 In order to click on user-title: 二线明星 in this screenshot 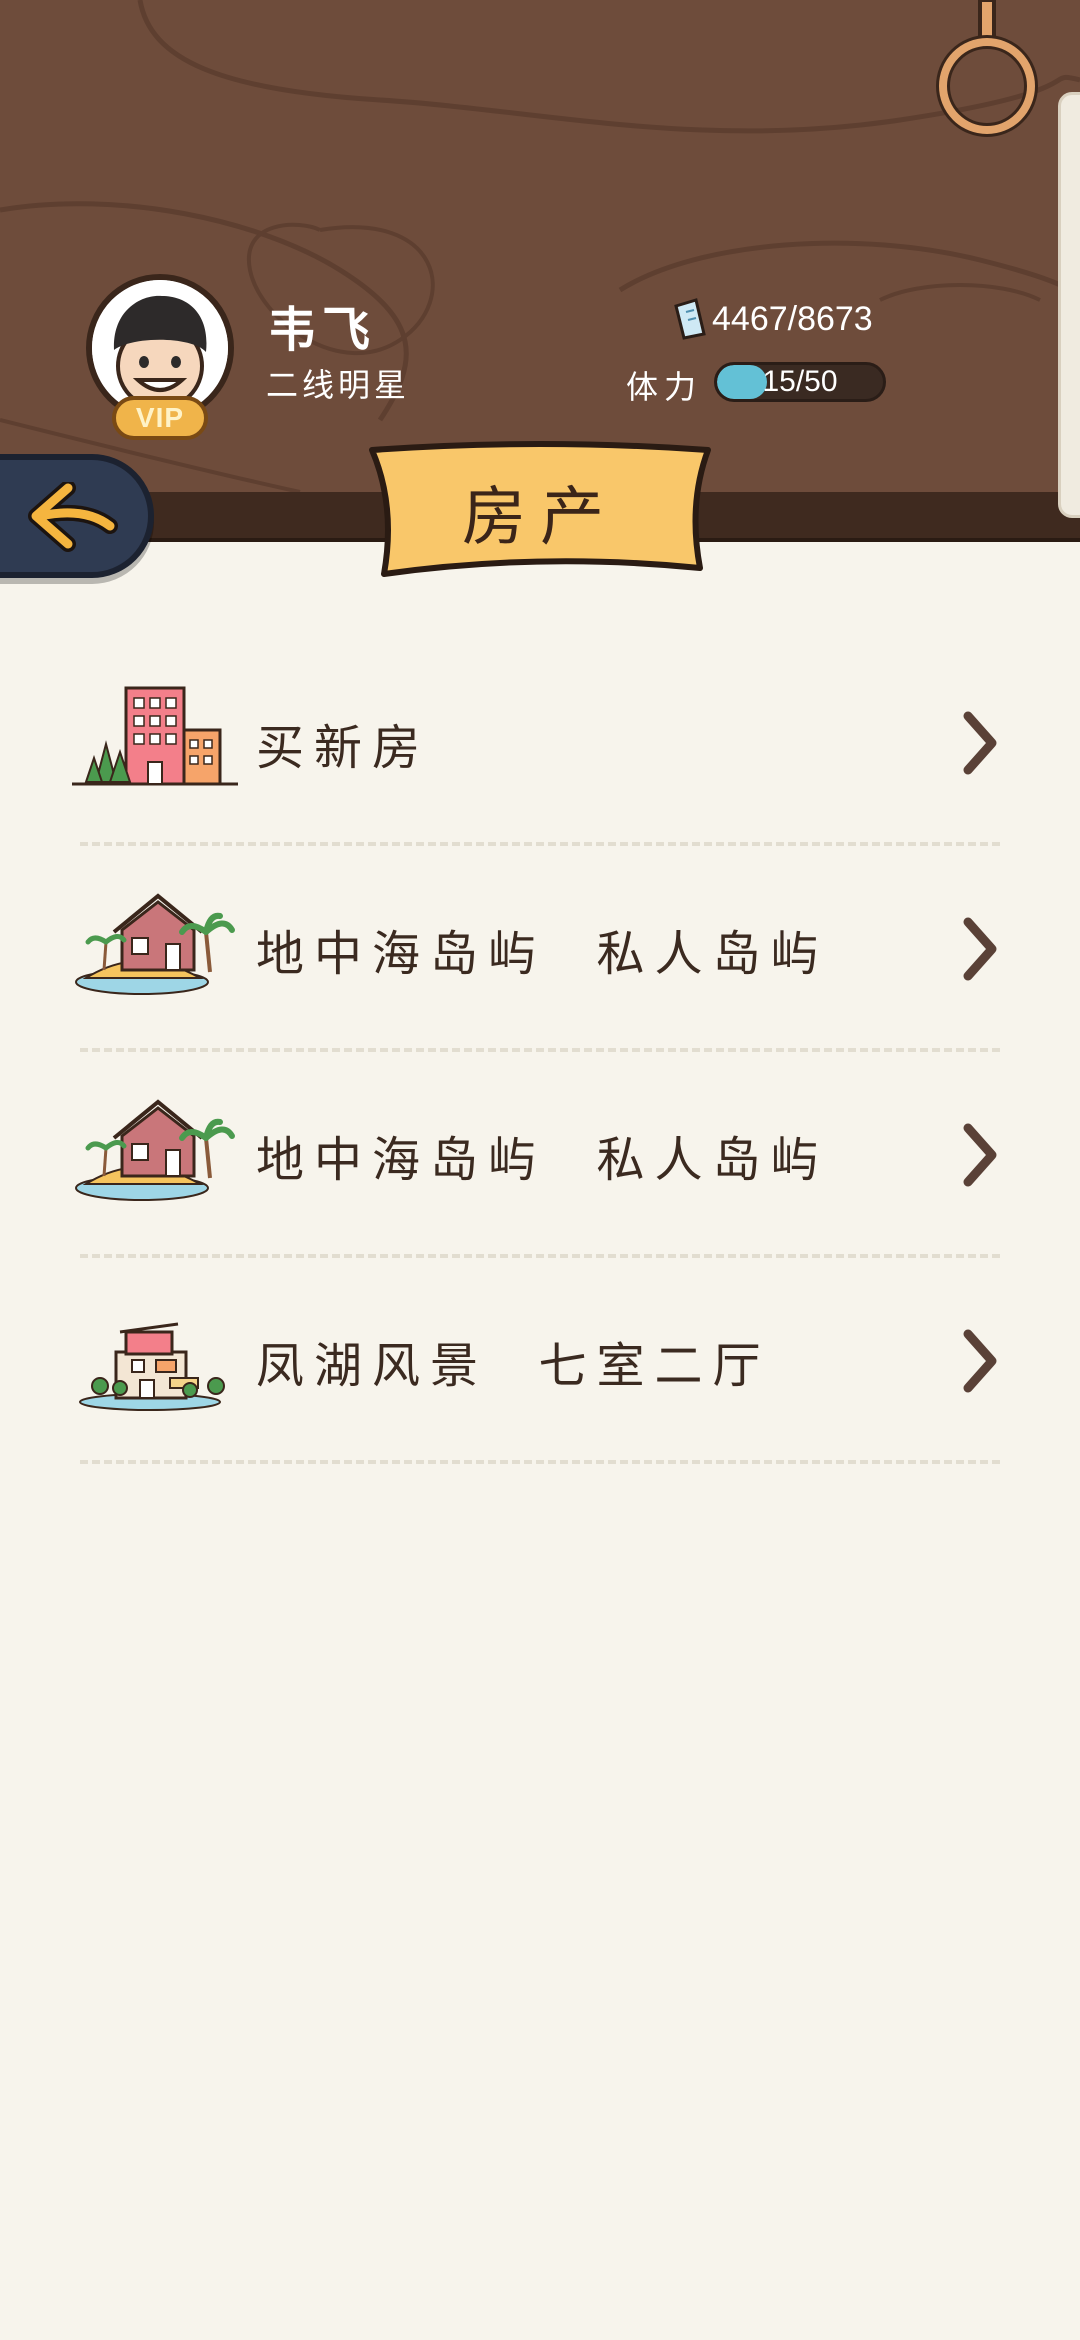, I will do `click(338, 385)`.